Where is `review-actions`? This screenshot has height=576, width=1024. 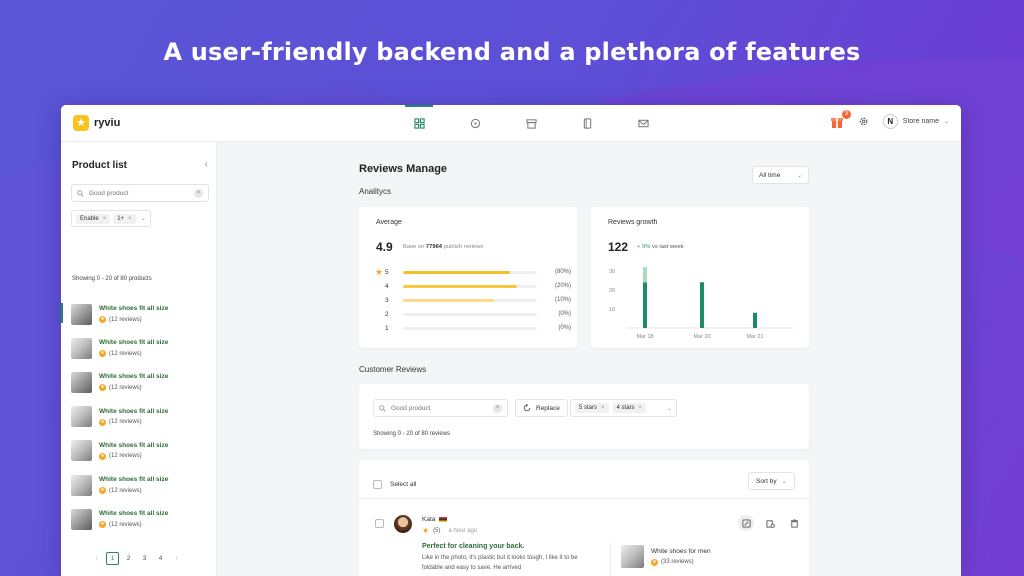 review-actions is located at coordinates (770, 523).